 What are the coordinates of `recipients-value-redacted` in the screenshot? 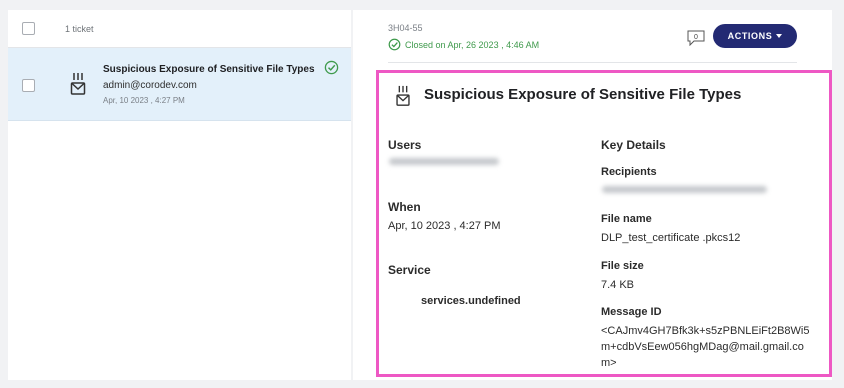 It's located at (684, 189).